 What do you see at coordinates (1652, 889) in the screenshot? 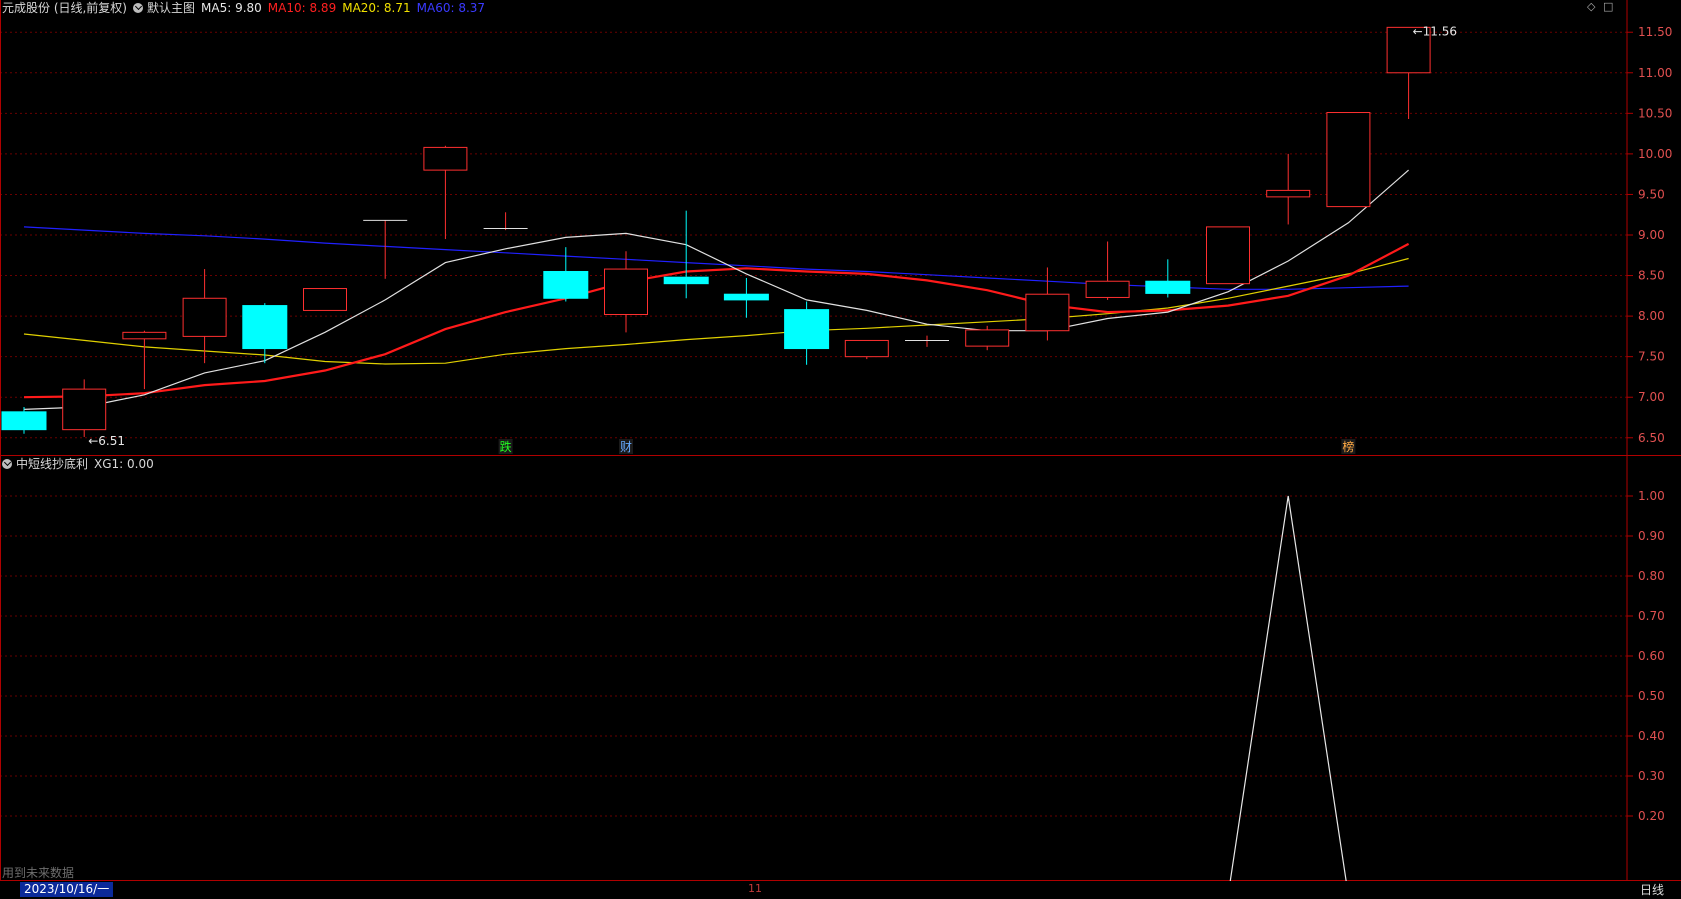
I see `period-button: 日线` at bounding box center [1652, 889].